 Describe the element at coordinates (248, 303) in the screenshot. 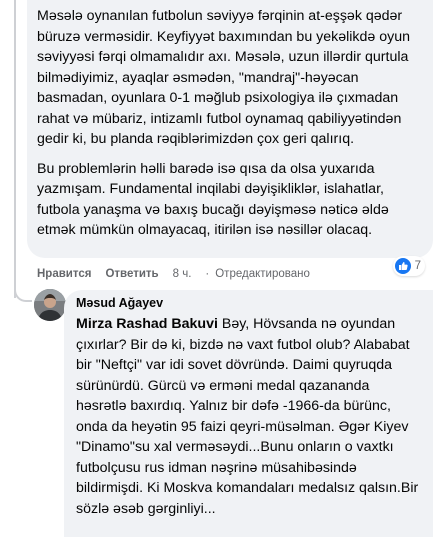

I see `comment-author: Məsud Ağayev` at that location.